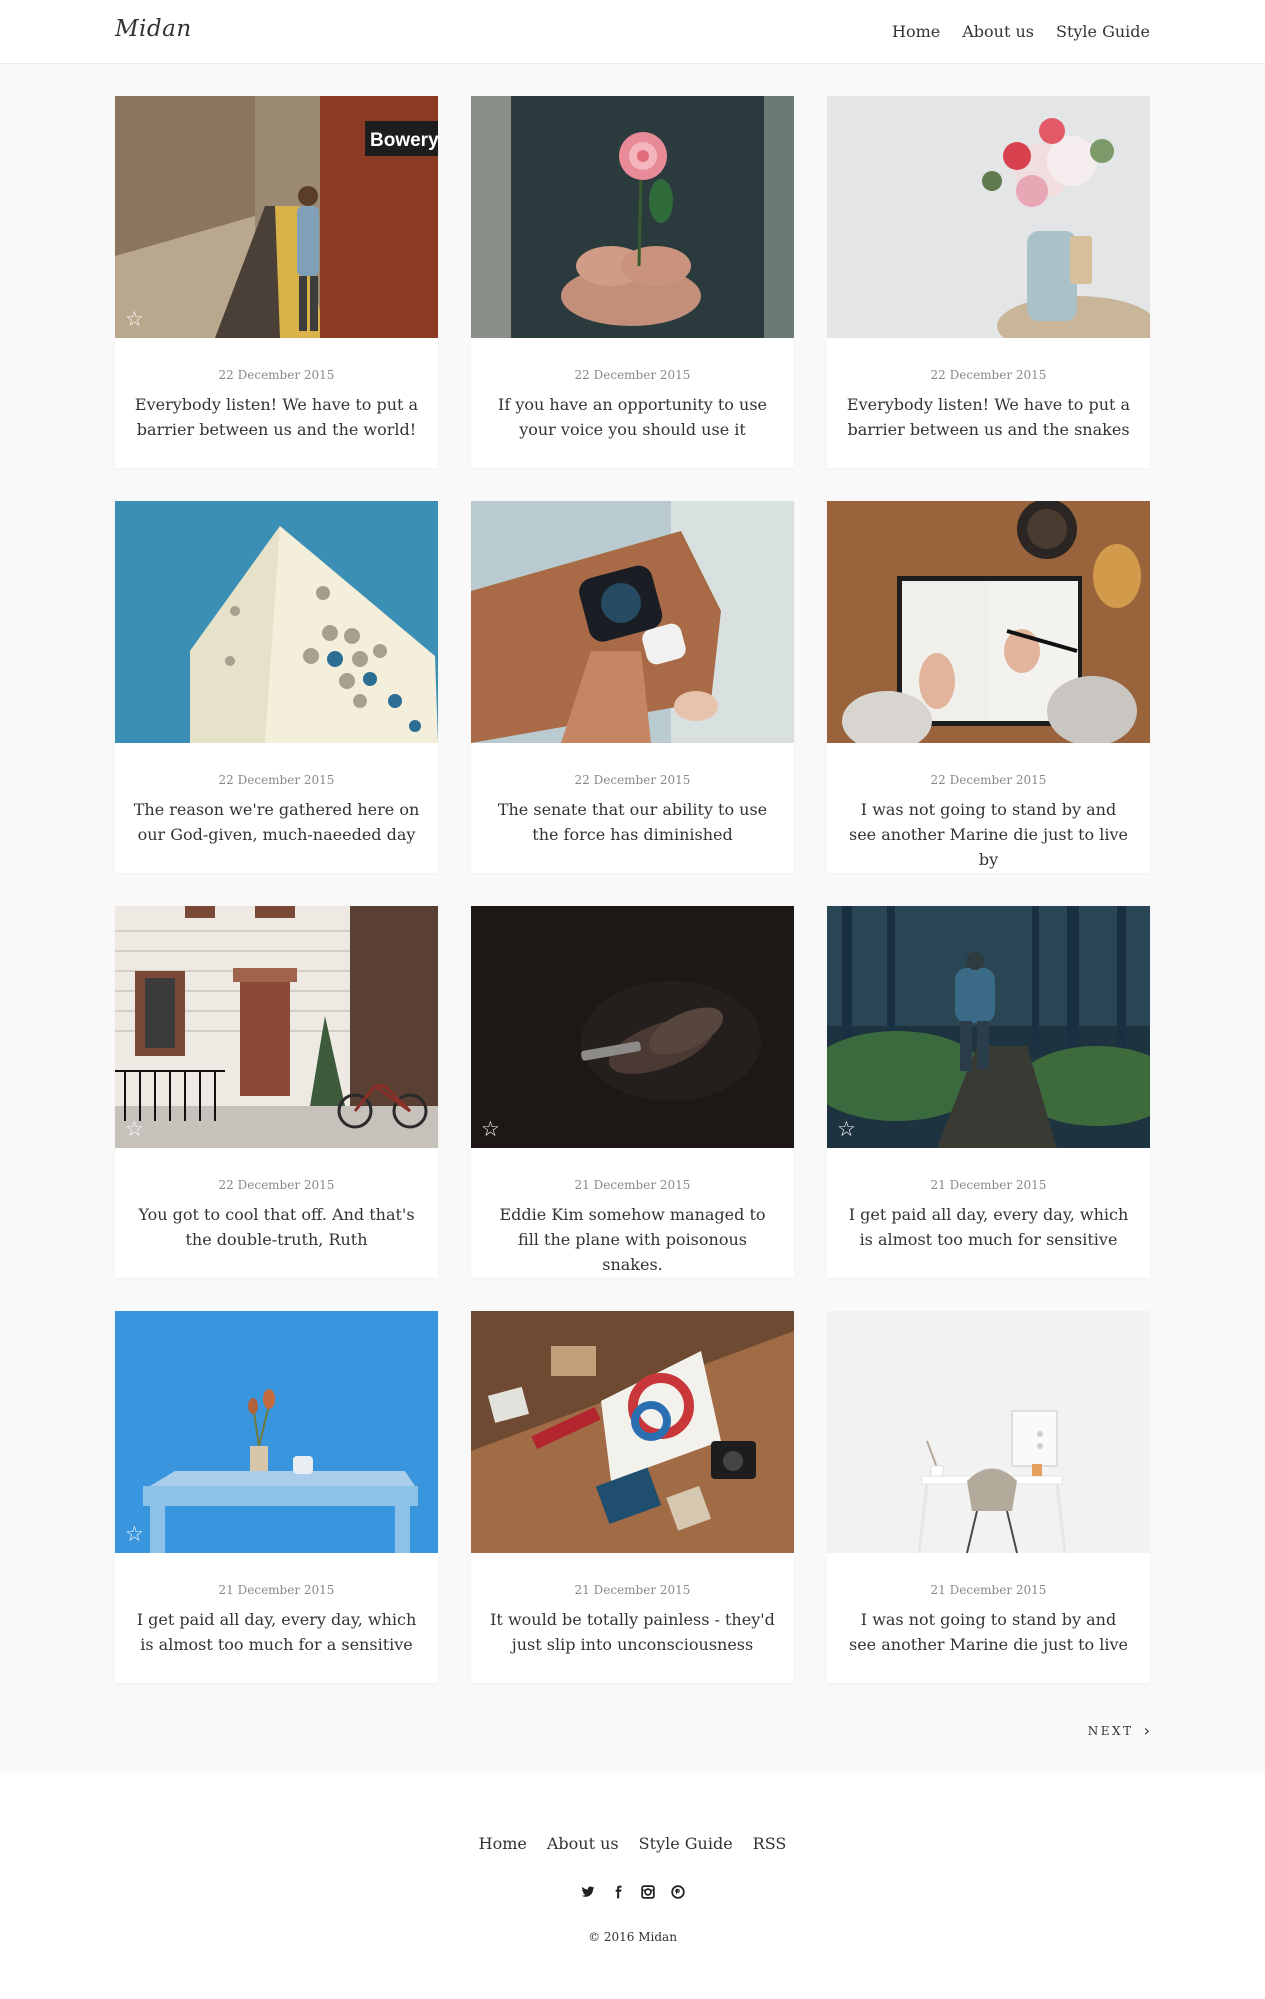  I want to click on post-image-white-desk, so click(988, 1432).